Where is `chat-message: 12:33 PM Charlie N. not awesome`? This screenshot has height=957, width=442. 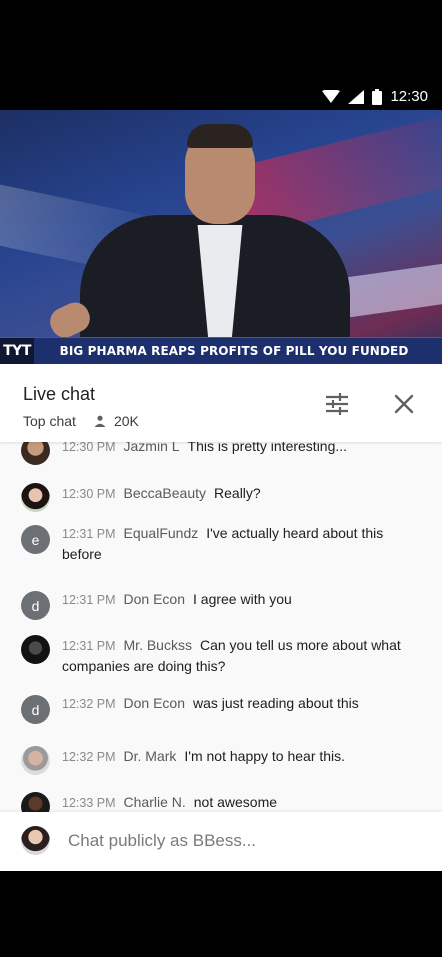 chat-message: 12:33 PM Charlie N. not awesome is located at coordinates (221, 802).